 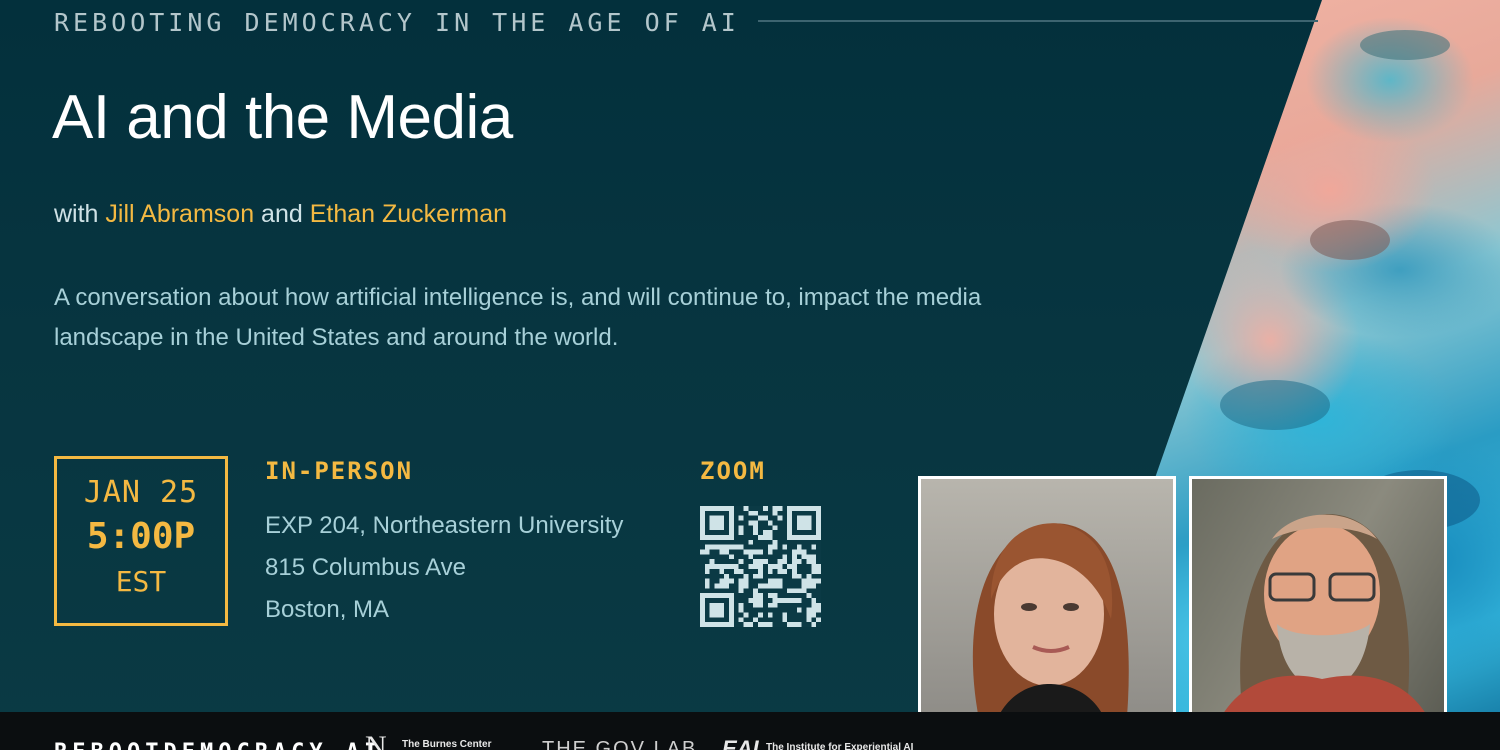 What do you see at coordinates (840, 746) in the screenshot?
I see `eai-logo-text: The Institute for Experiential AI` at bounding box center [840, 746].